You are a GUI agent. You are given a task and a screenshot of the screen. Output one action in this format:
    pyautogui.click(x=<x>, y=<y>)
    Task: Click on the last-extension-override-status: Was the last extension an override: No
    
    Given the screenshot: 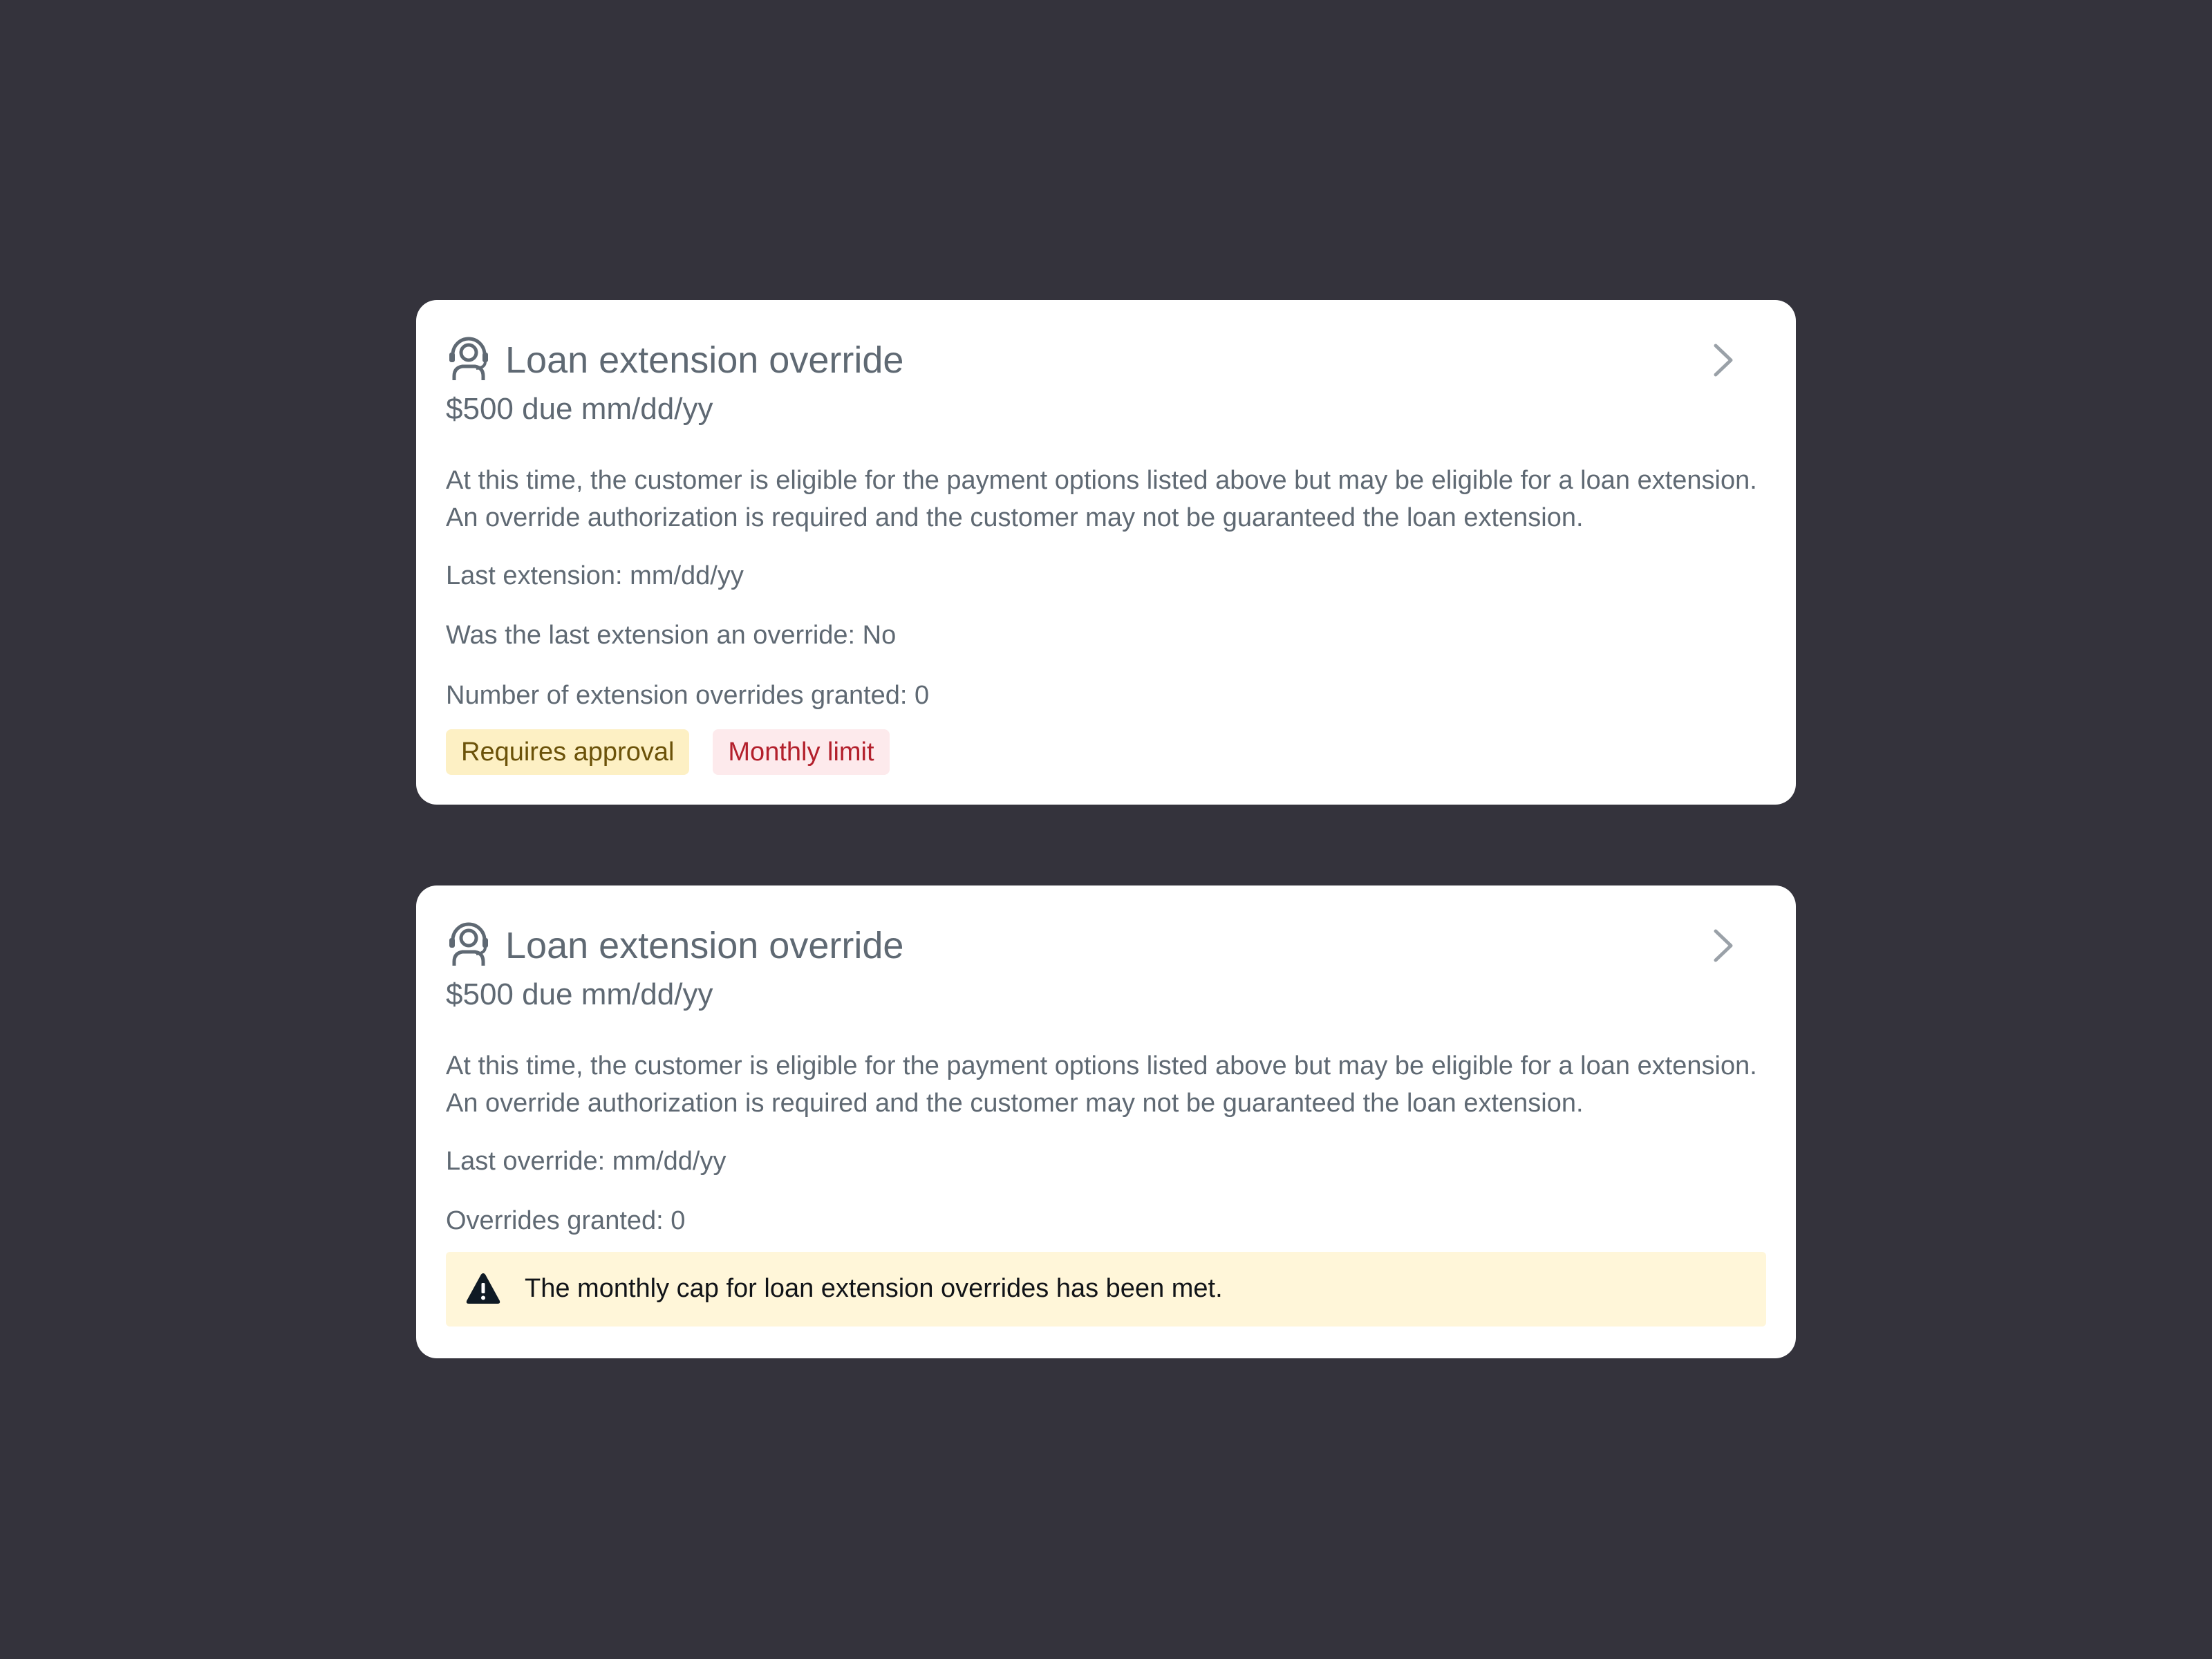 What is the action you would take?
    pyautogui.click(x=671, y=636)
    